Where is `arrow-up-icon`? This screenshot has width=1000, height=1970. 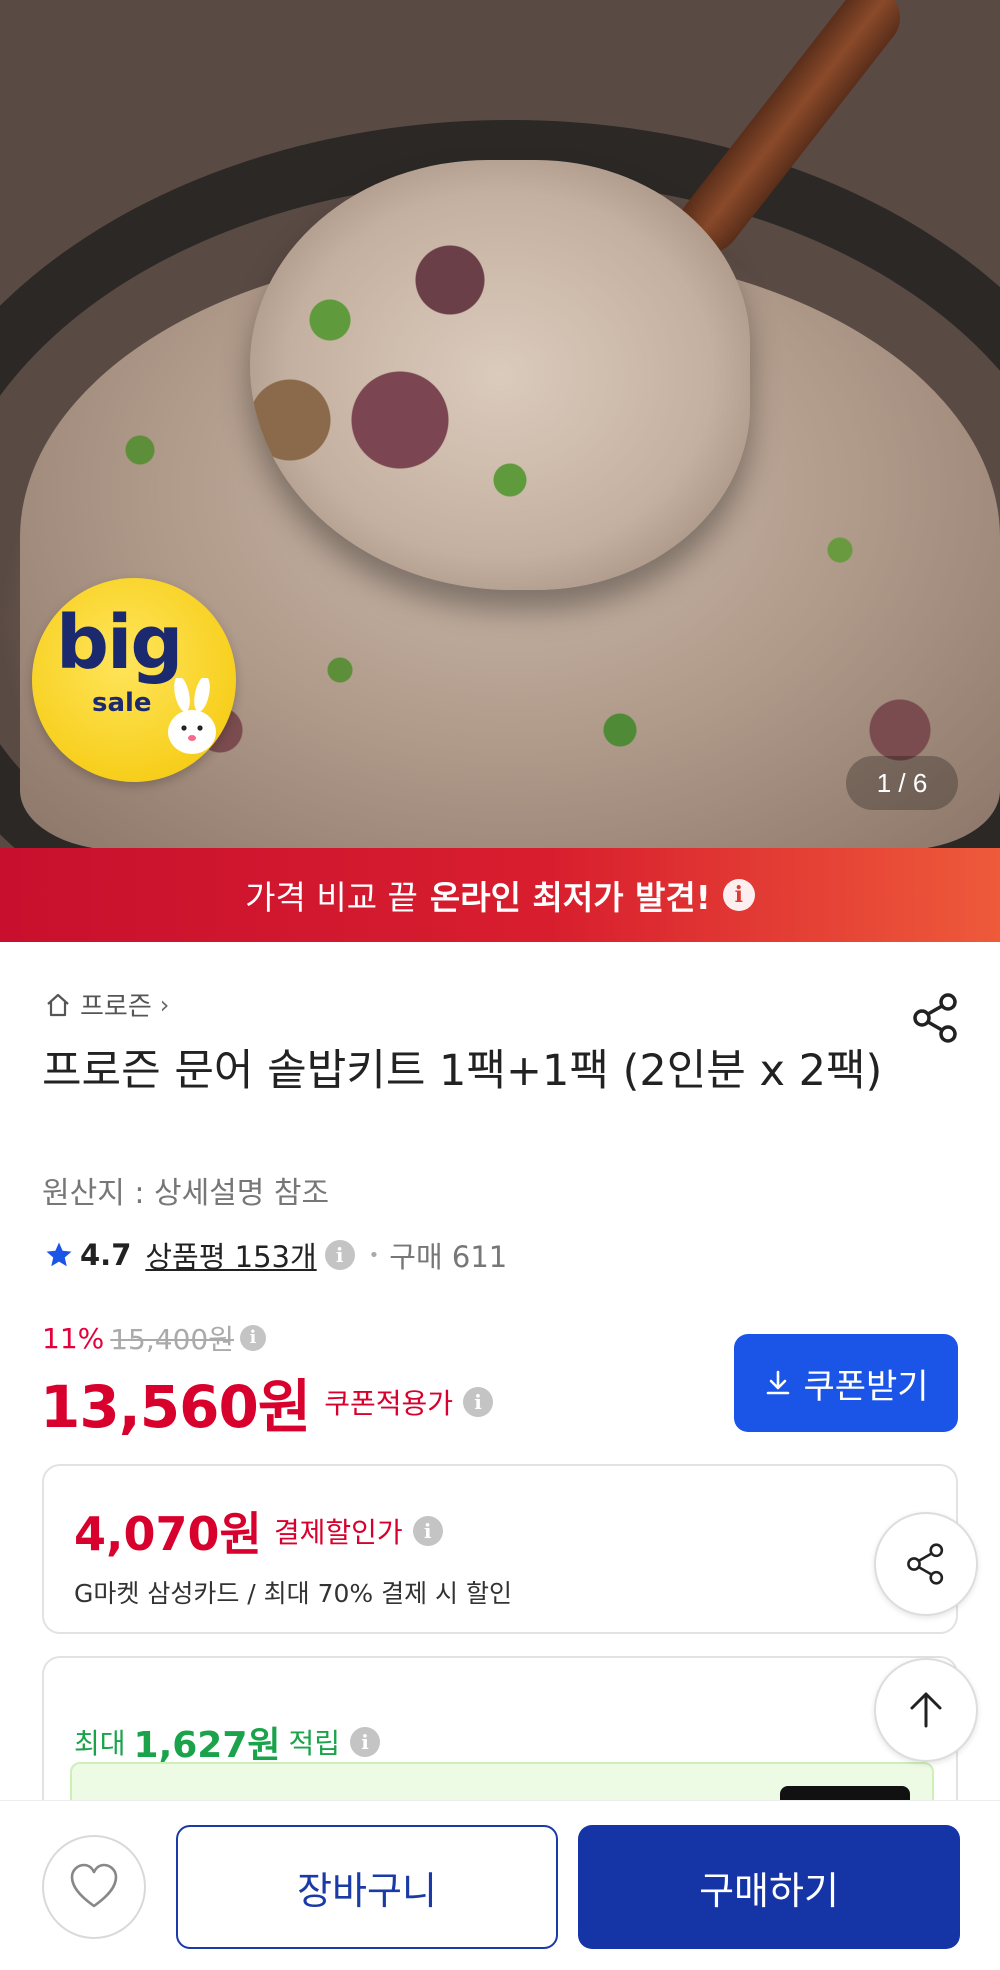 arrow-up-icon is located at coordinates (926, 1710).